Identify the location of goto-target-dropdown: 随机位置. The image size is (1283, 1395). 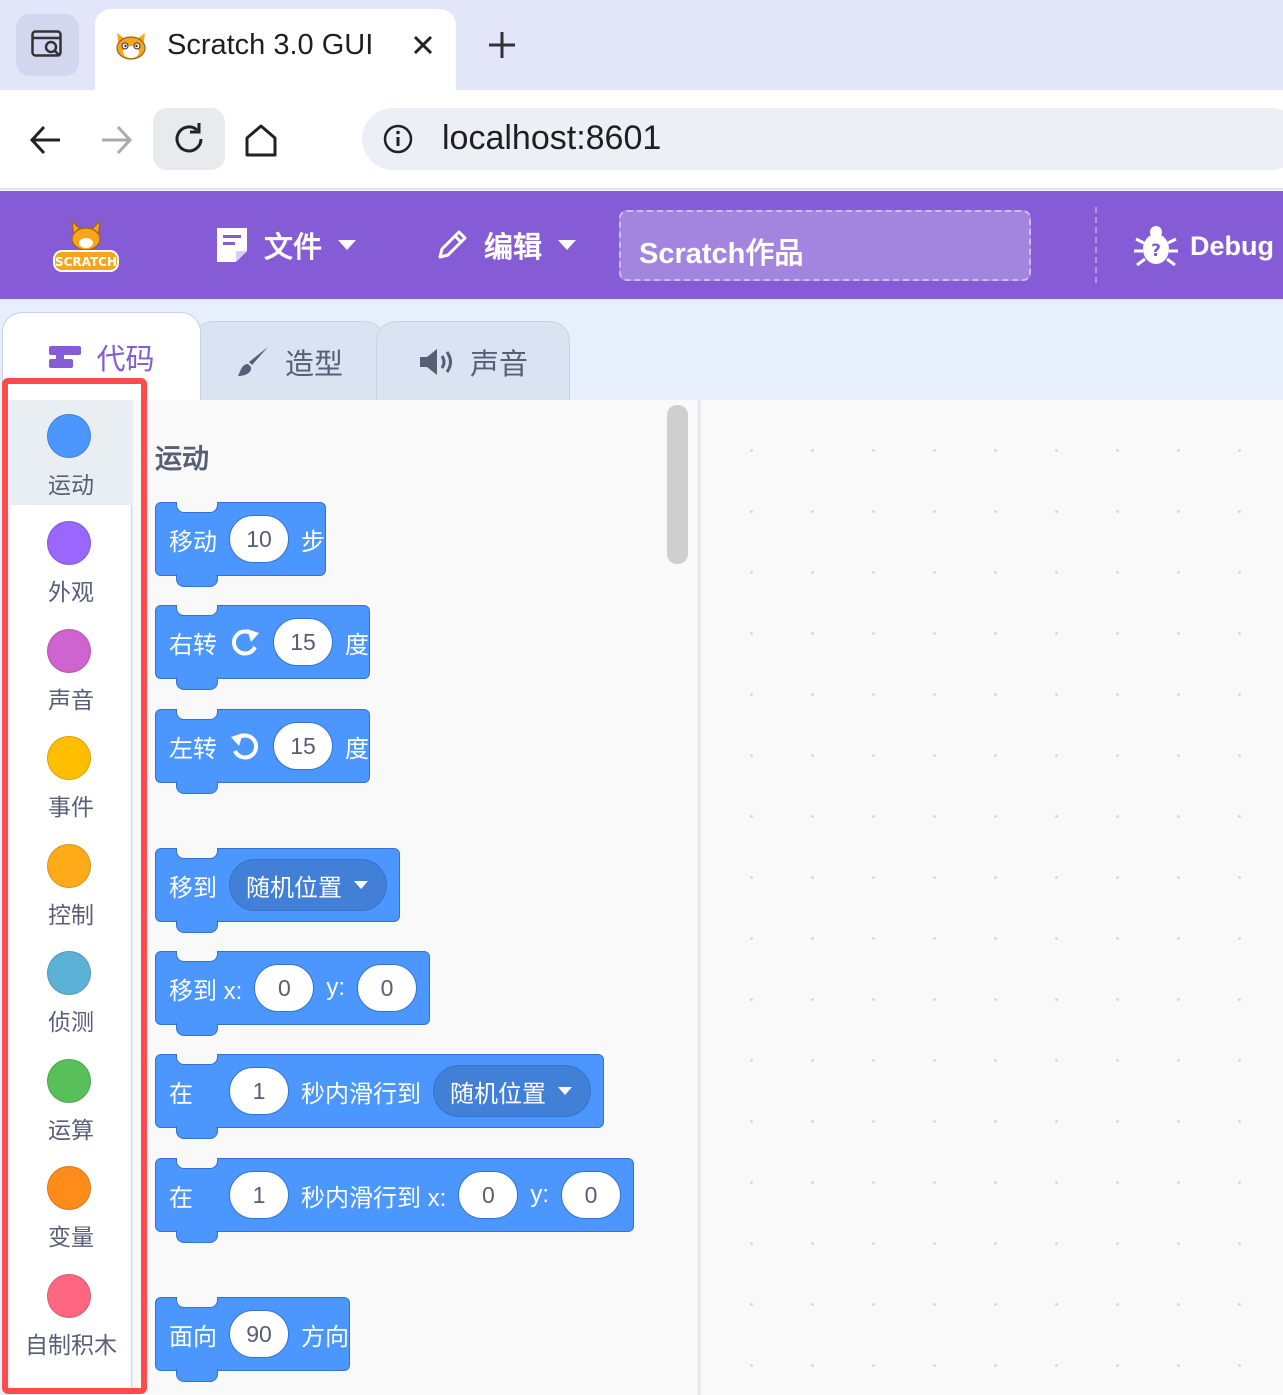
(308, 885).